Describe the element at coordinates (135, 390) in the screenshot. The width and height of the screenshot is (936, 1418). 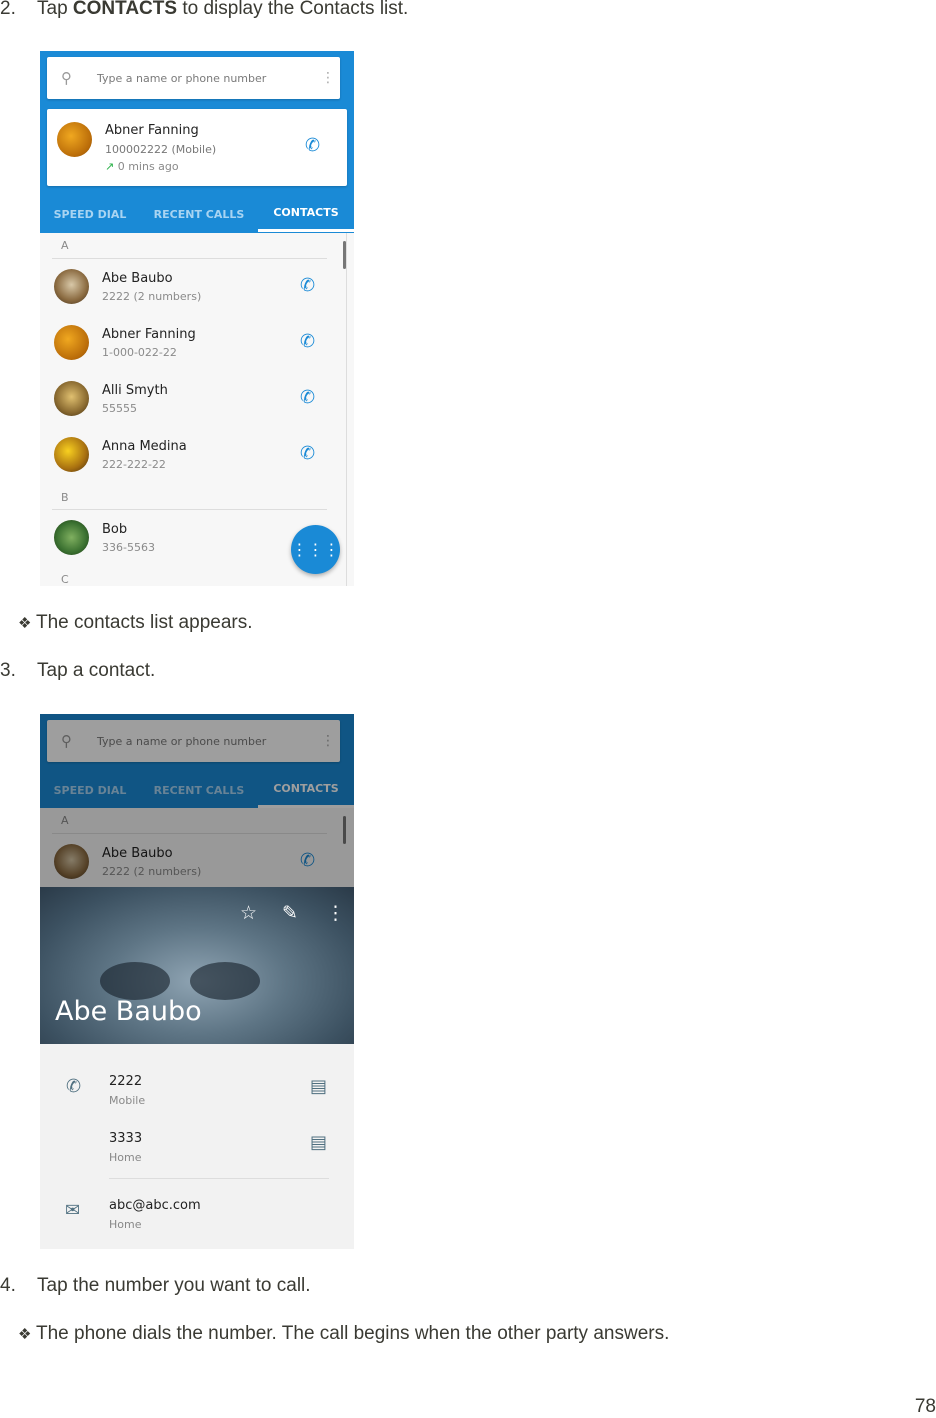
I see `contact-name: Alli Smyth` at that location.